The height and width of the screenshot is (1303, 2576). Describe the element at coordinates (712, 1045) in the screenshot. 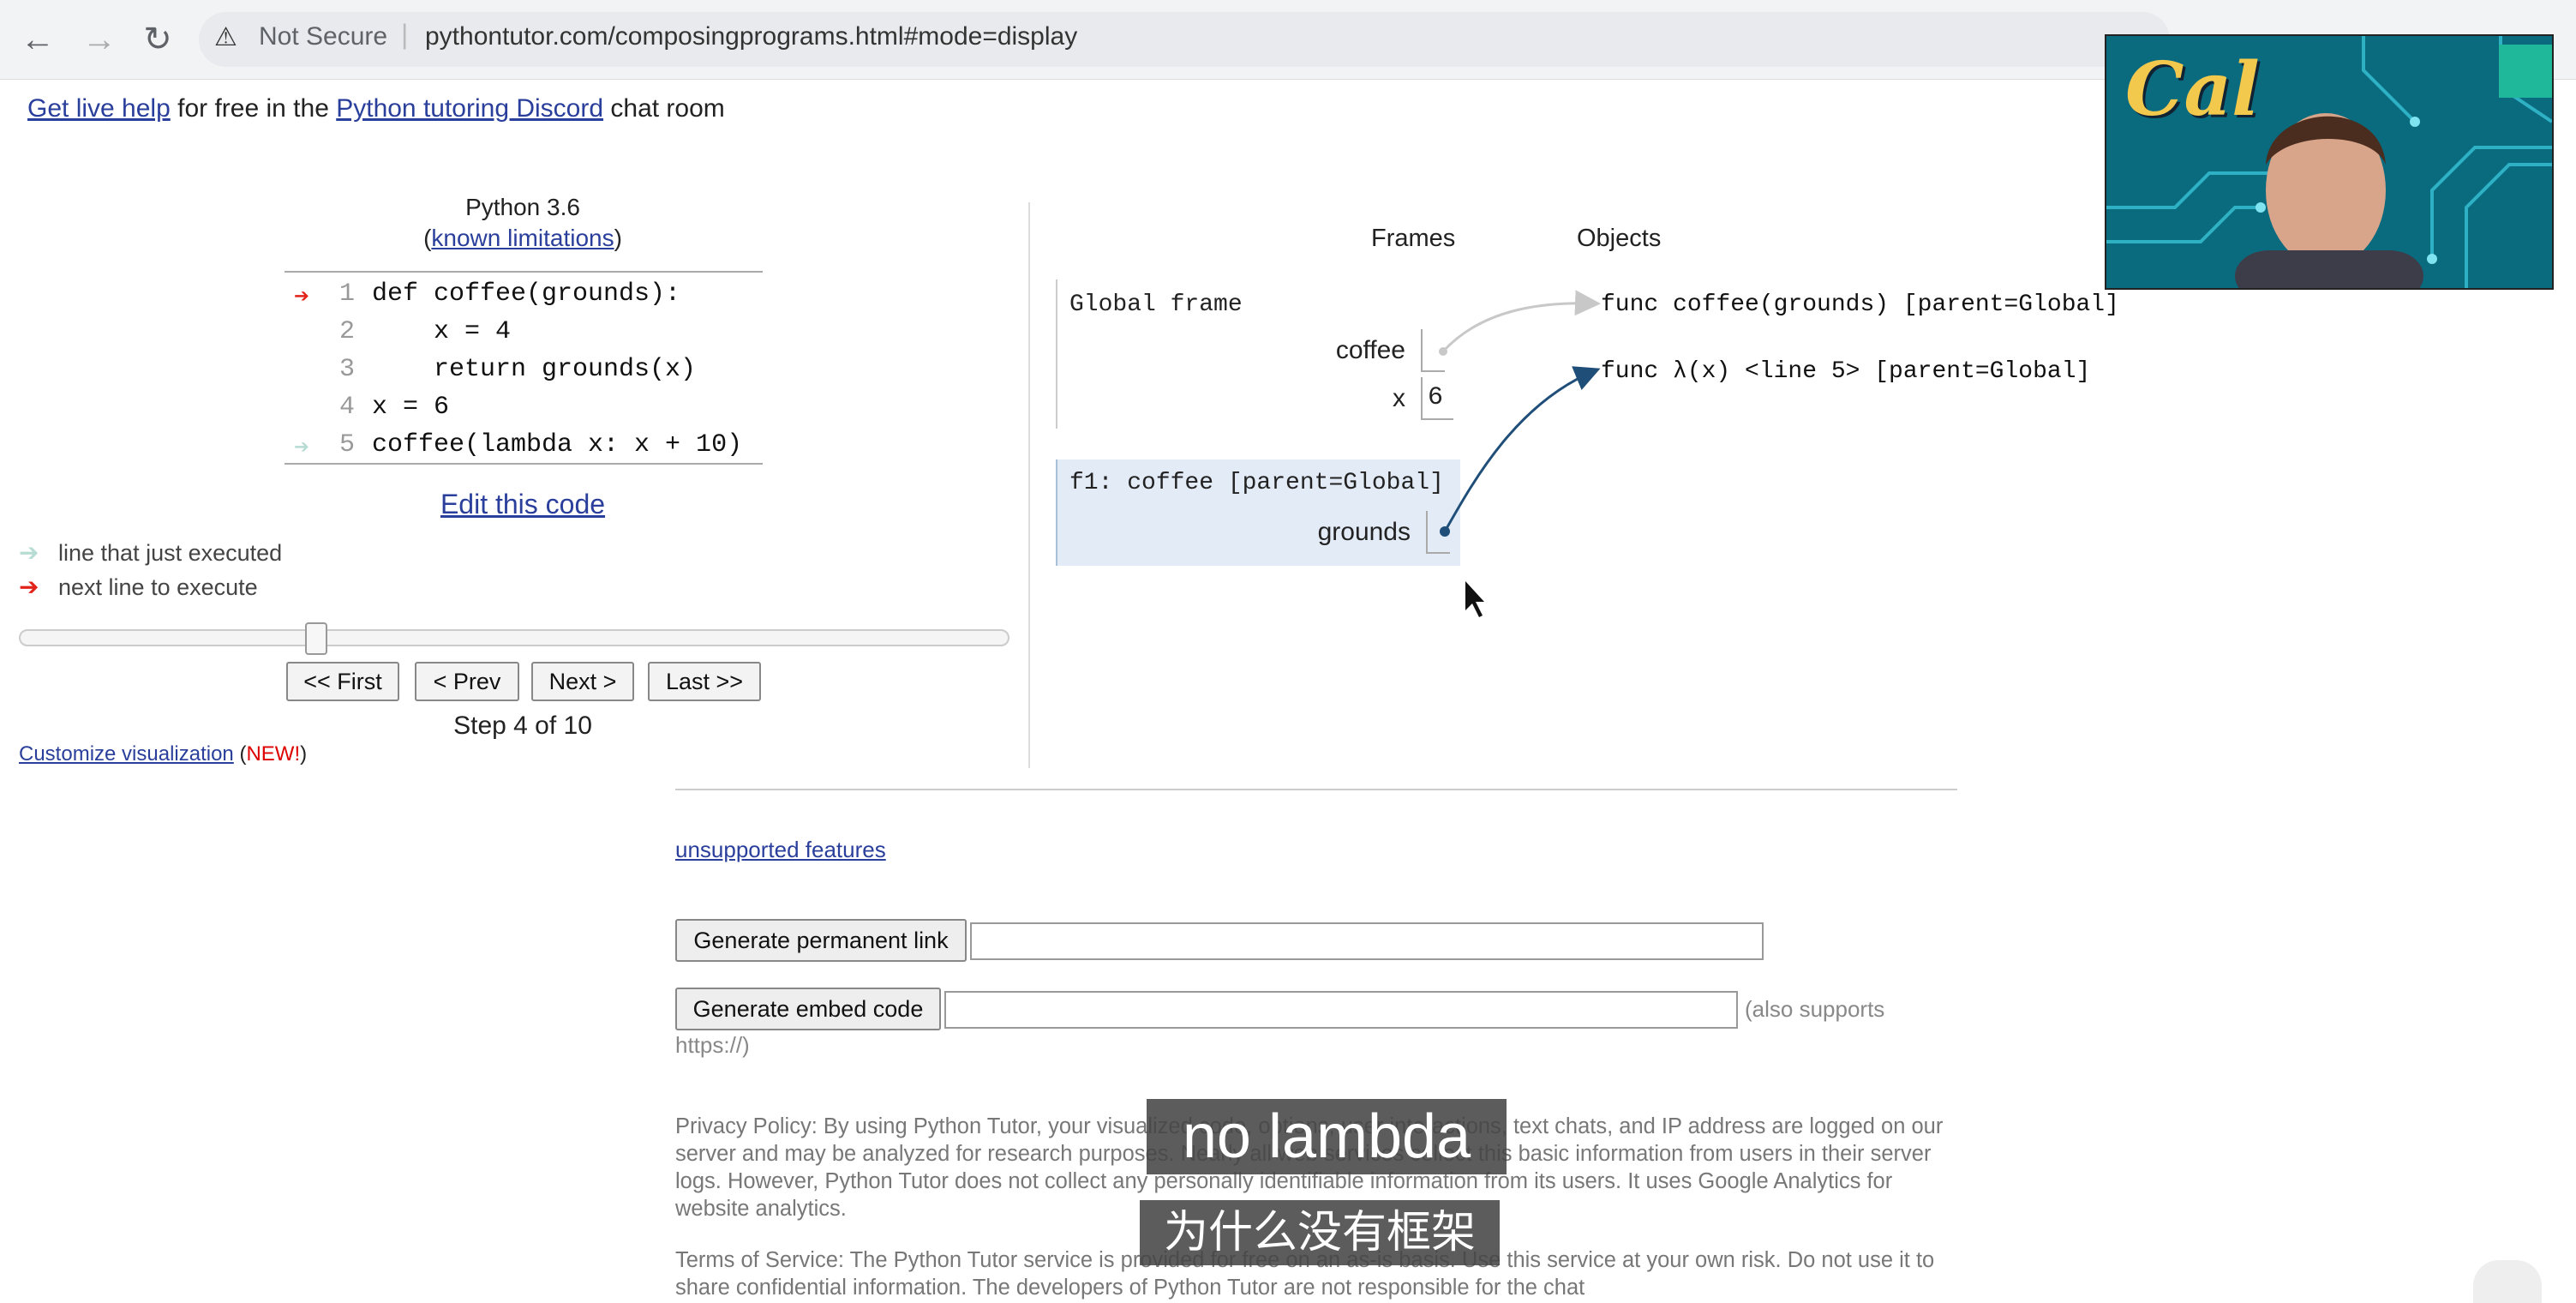

I see `https-text: https://)` at that location.